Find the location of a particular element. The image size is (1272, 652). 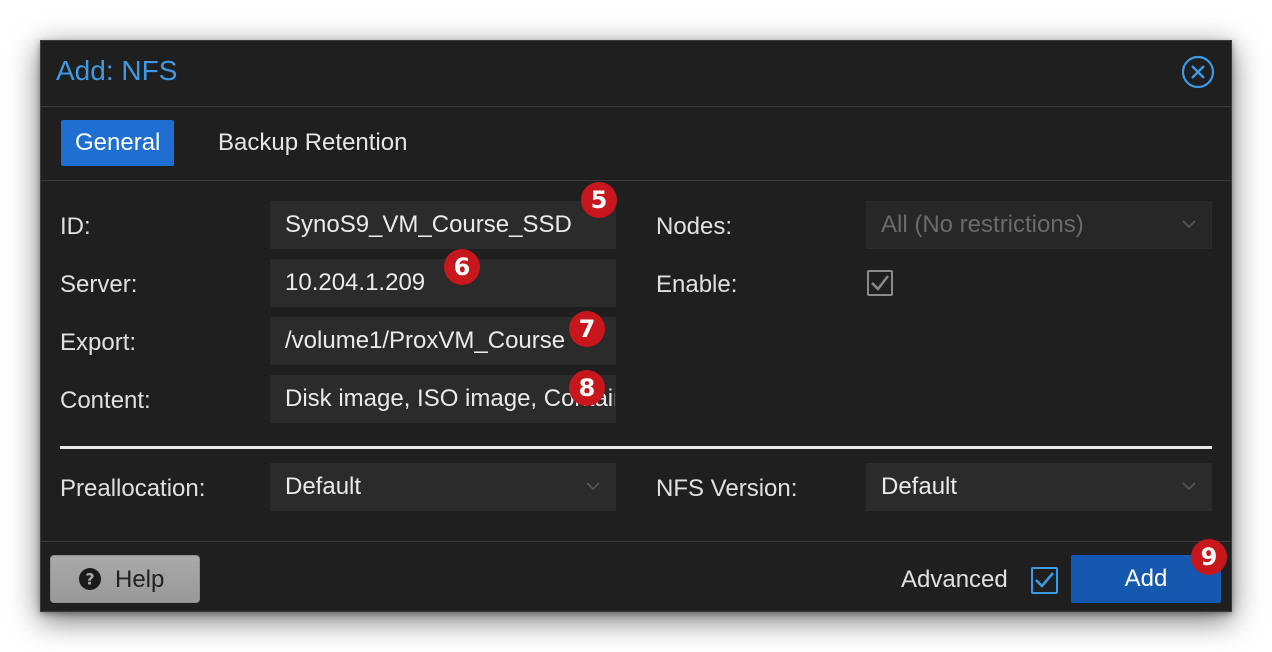

annotation-badge-9: 9 is located at coordinates (1209, 557).